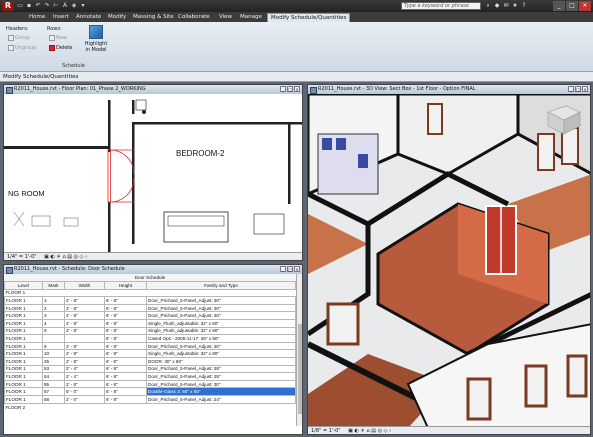 Image resolution: width=593 pixels, height=437 pixels. I want to click on tab-collaborate: Collaborate, so click(194, 17).